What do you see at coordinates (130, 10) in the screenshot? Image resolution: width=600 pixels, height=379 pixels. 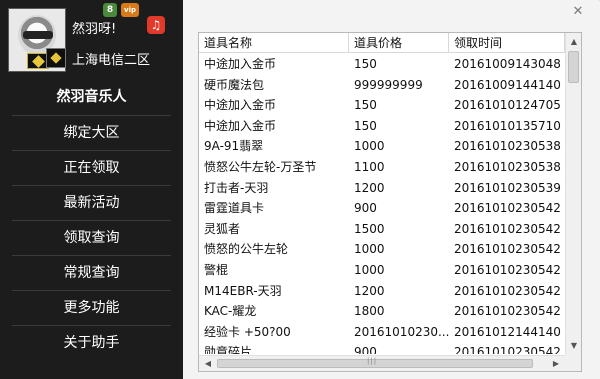 I see `vip-badge-icon: vip` at bounding box center [130, 10].